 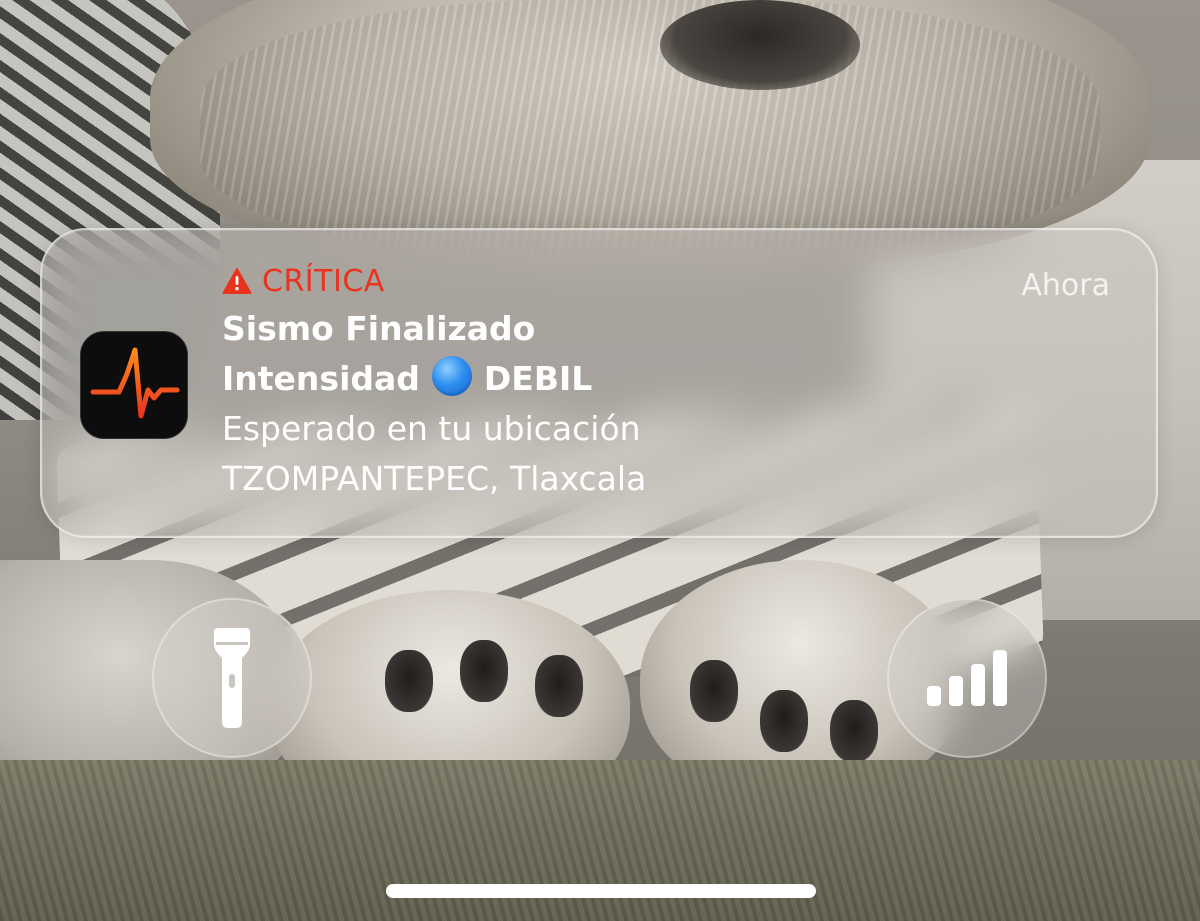 What do you see at coordinates (323, 281) in the screenshot?
I see `severity-label: CRÍTICA` at bounding box center [323, 281].